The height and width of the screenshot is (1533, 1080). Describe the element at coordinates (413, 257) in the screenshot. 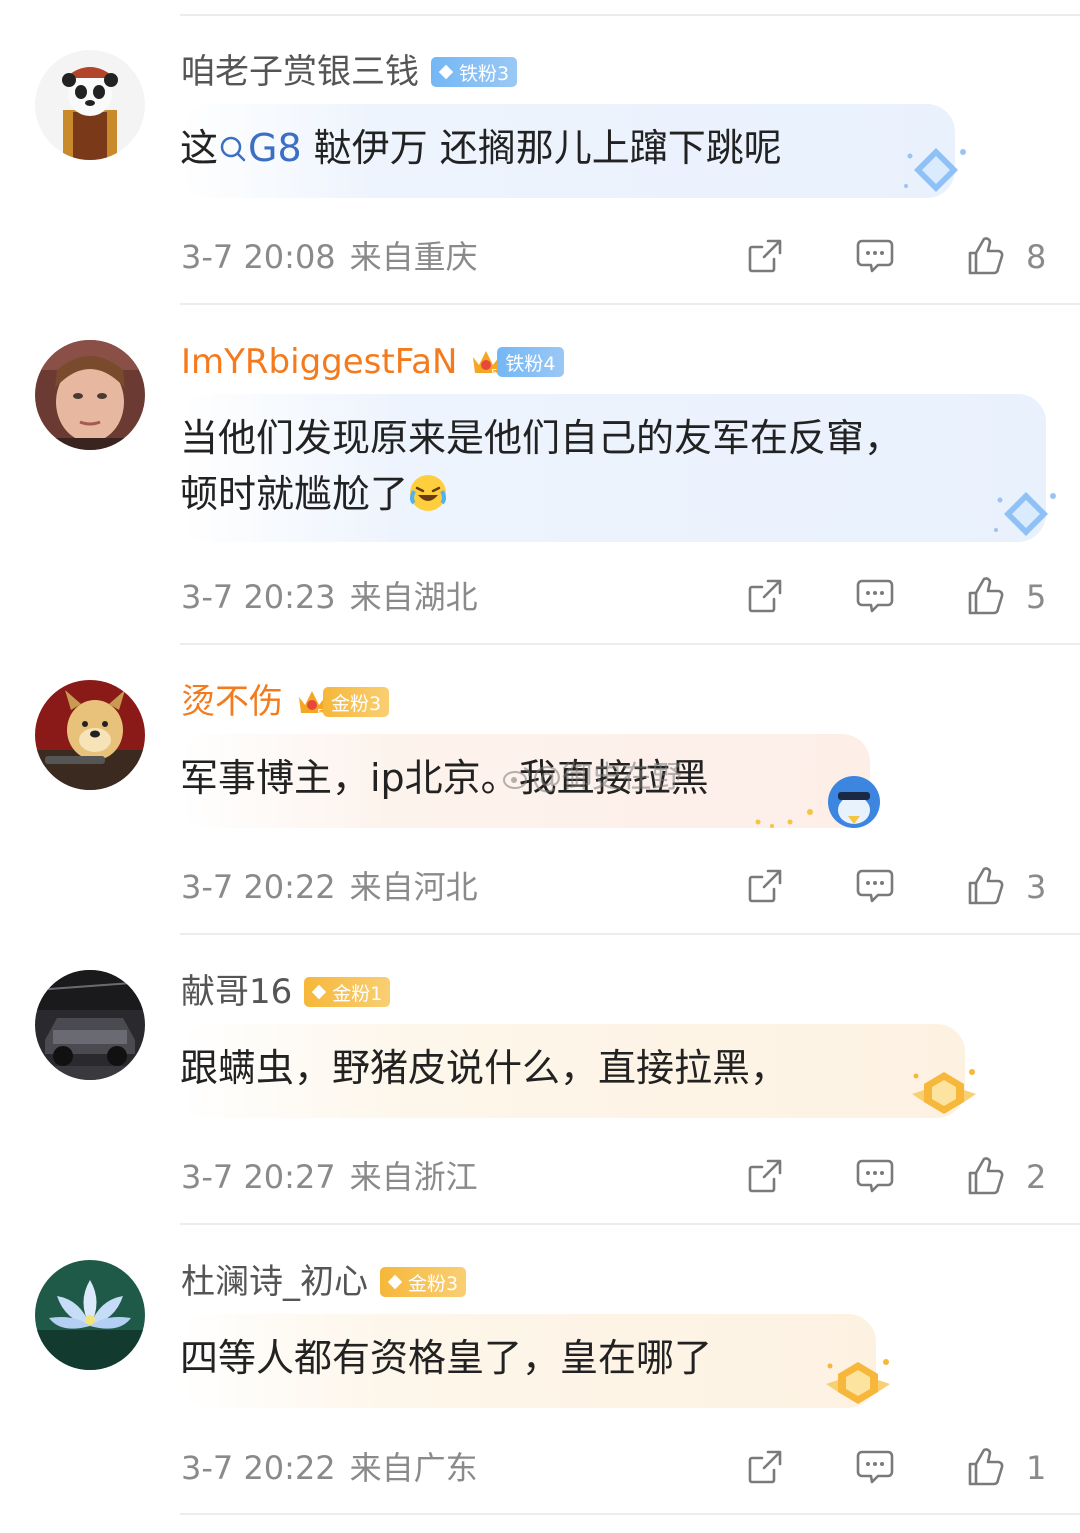

I see `comment-location: 来自重庆` at that location.